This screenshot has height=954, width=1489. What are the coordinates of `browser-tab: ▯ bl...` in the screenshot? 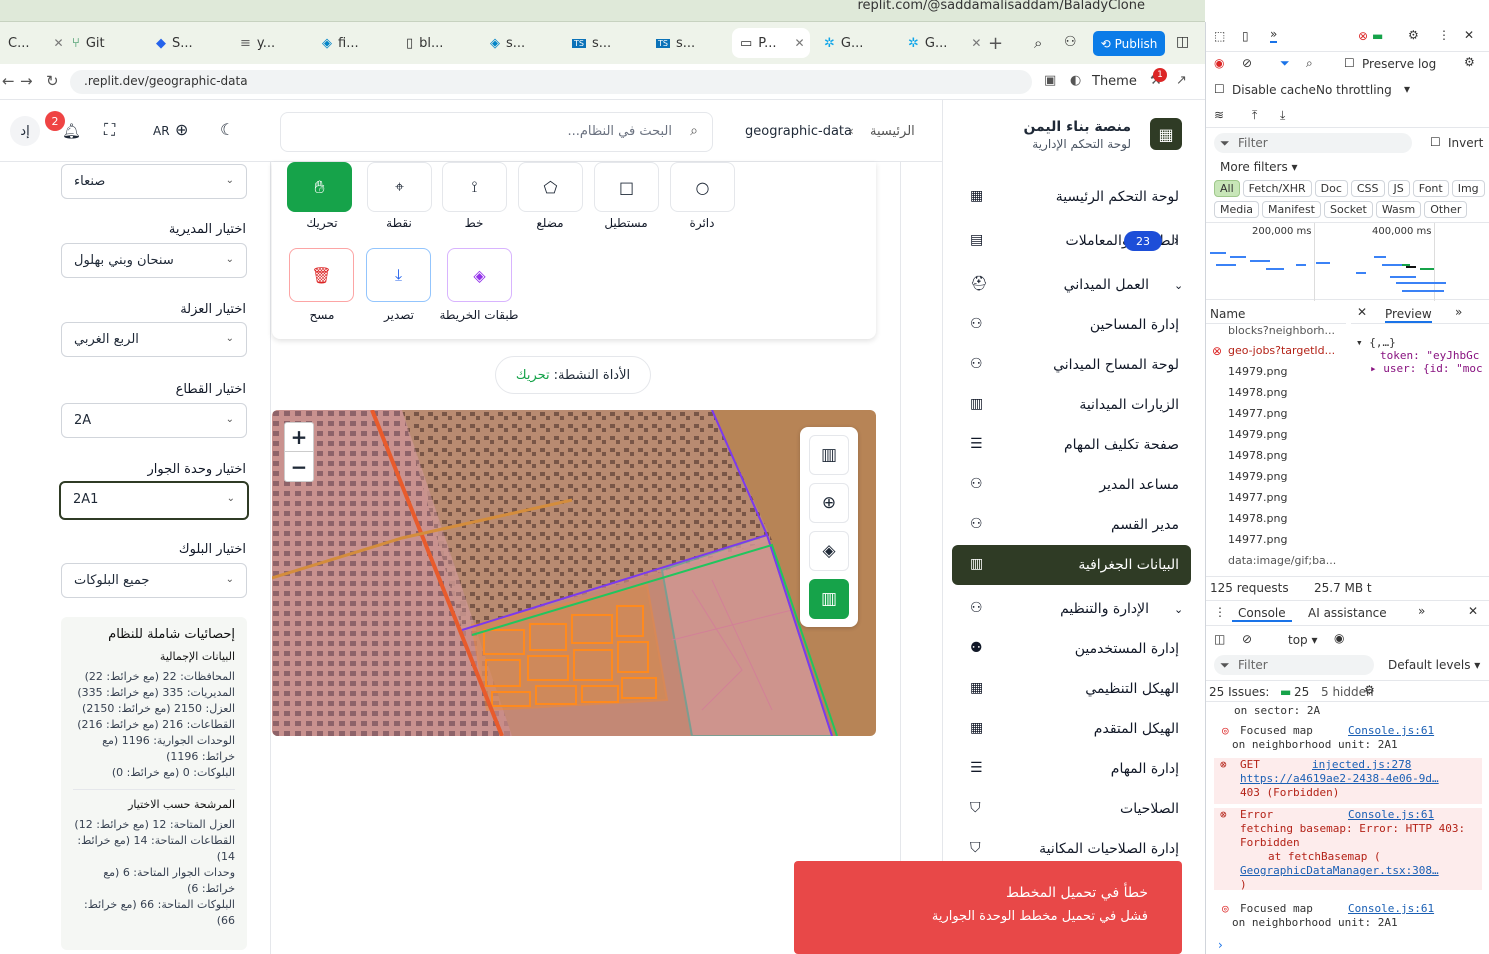 It's located at (424, 43).